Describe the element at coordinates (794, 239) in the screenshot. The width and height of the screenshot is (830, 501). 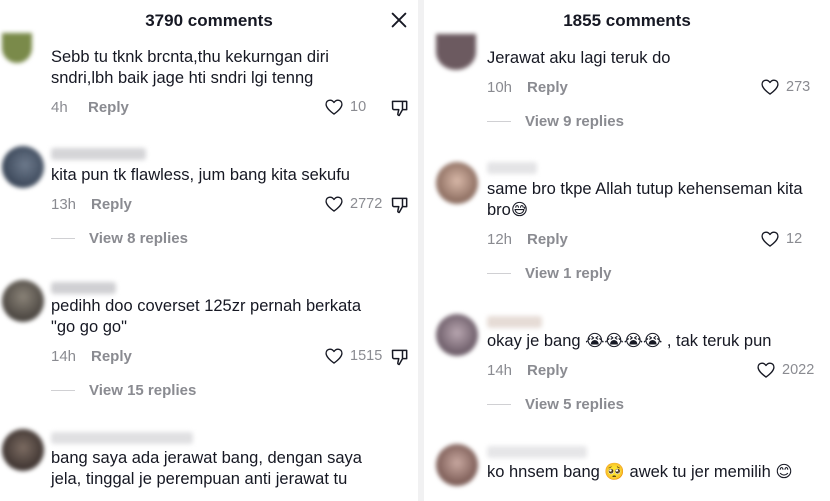
I see `like-count: 12` at that location.